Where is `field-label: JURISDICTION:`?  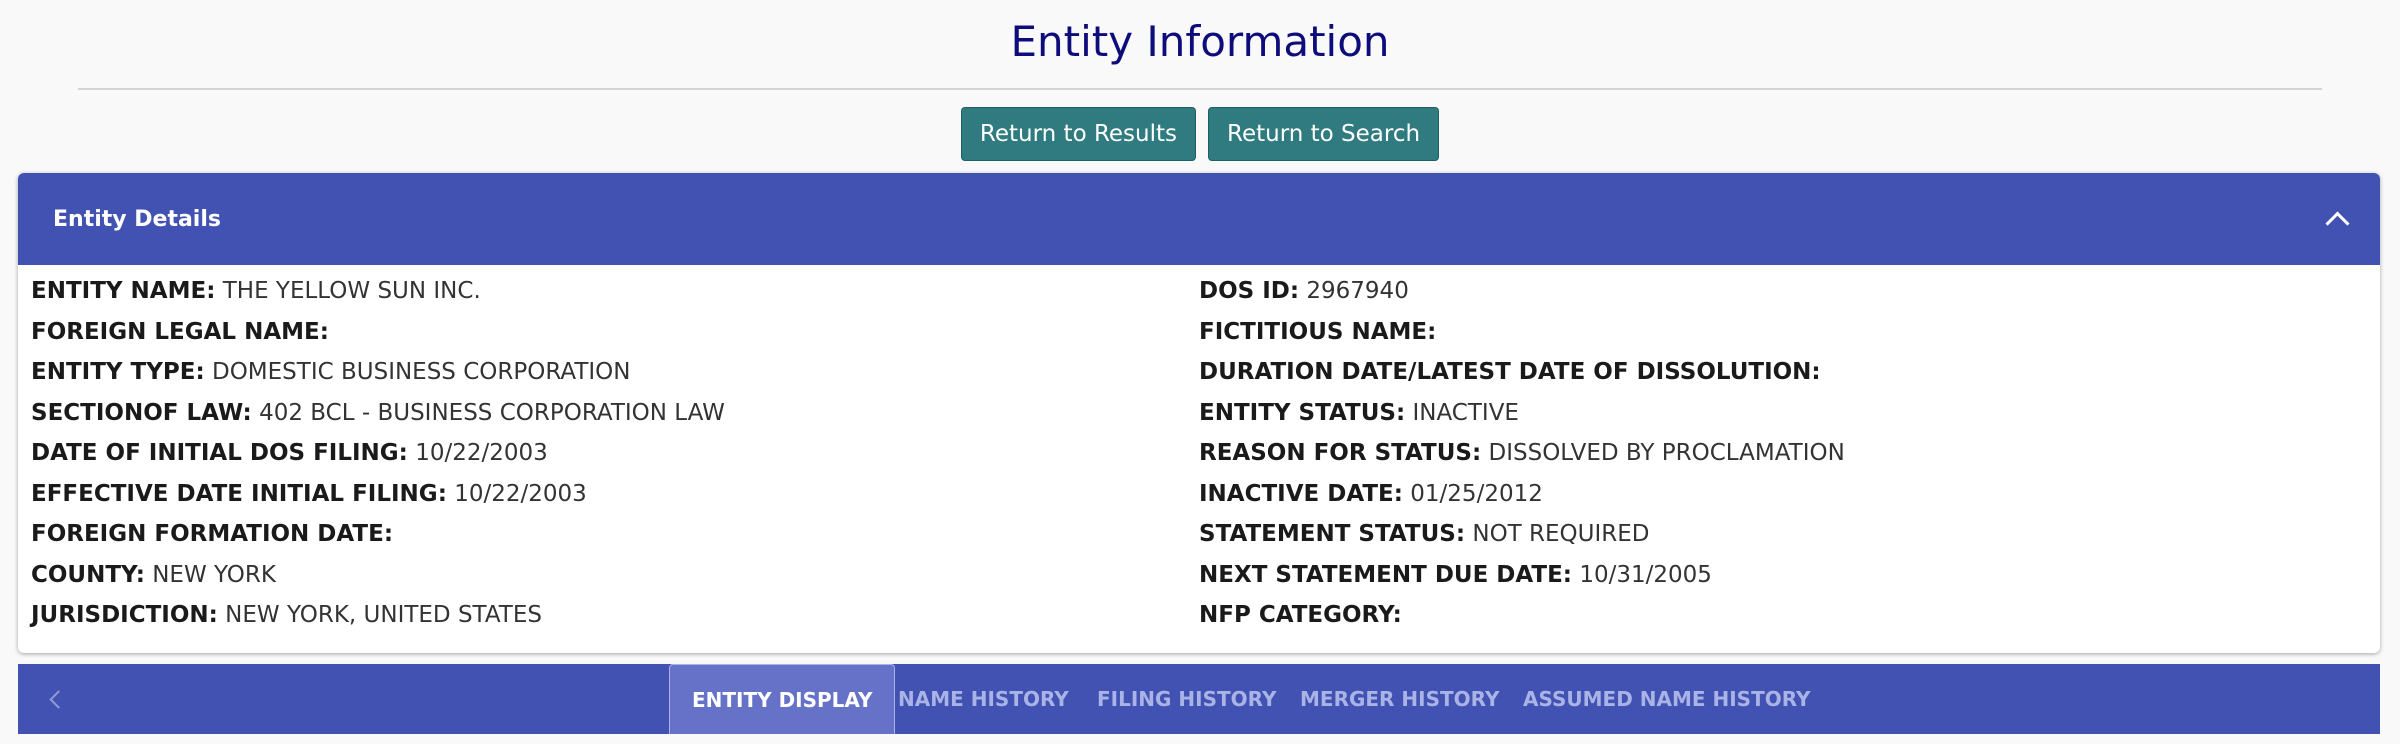
field-label: JURISDICTION: is located at coordinates (124, 615).